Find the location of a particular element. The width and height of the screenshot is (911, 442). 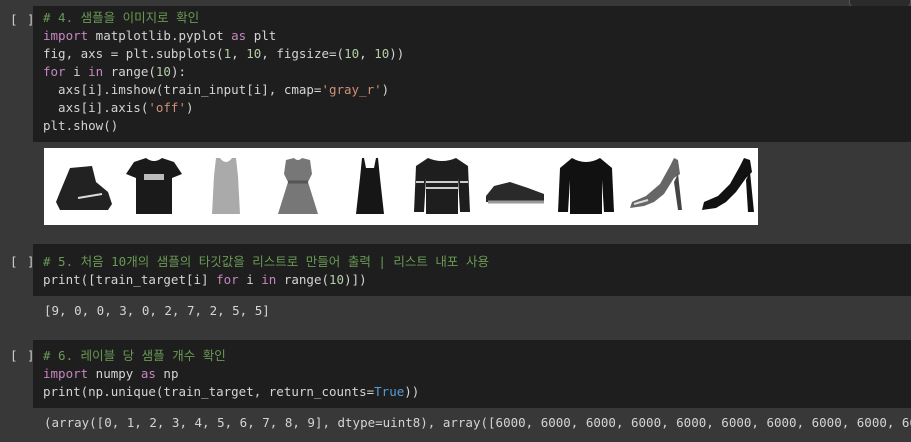

sample-images is located at coordinates (405, 186).